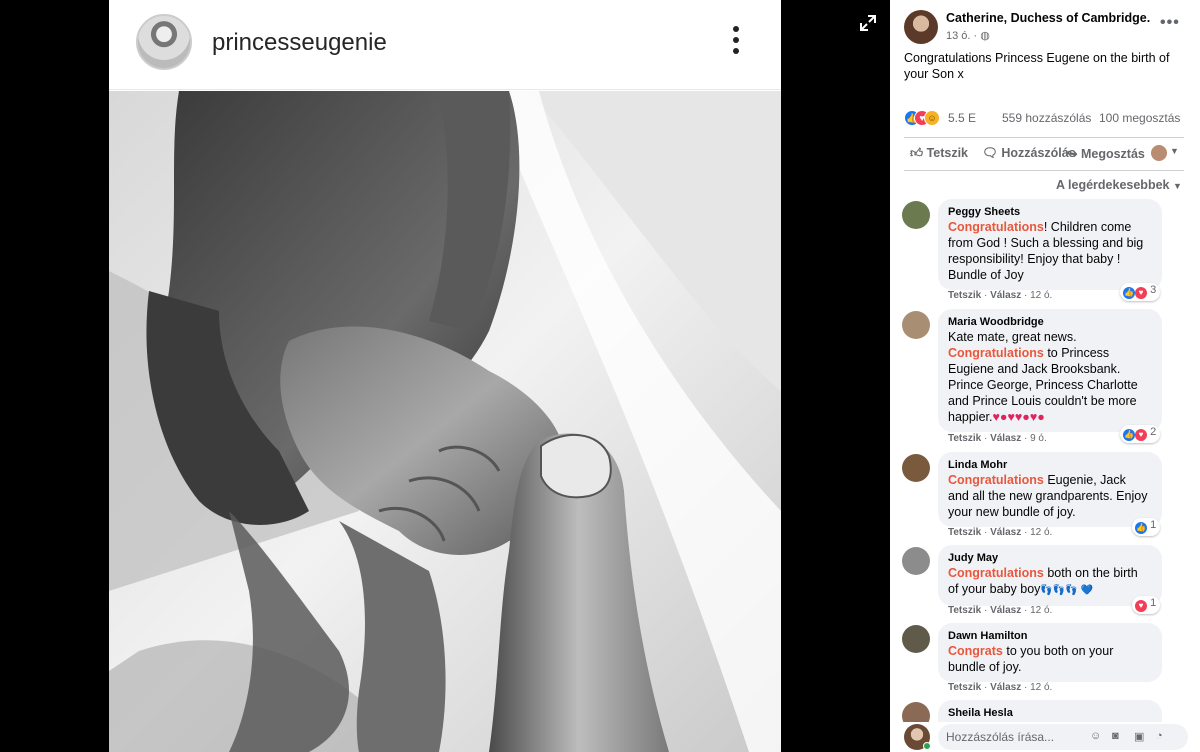  I want to click on share-button: ↪ Megosztás, so click(1106, 153).